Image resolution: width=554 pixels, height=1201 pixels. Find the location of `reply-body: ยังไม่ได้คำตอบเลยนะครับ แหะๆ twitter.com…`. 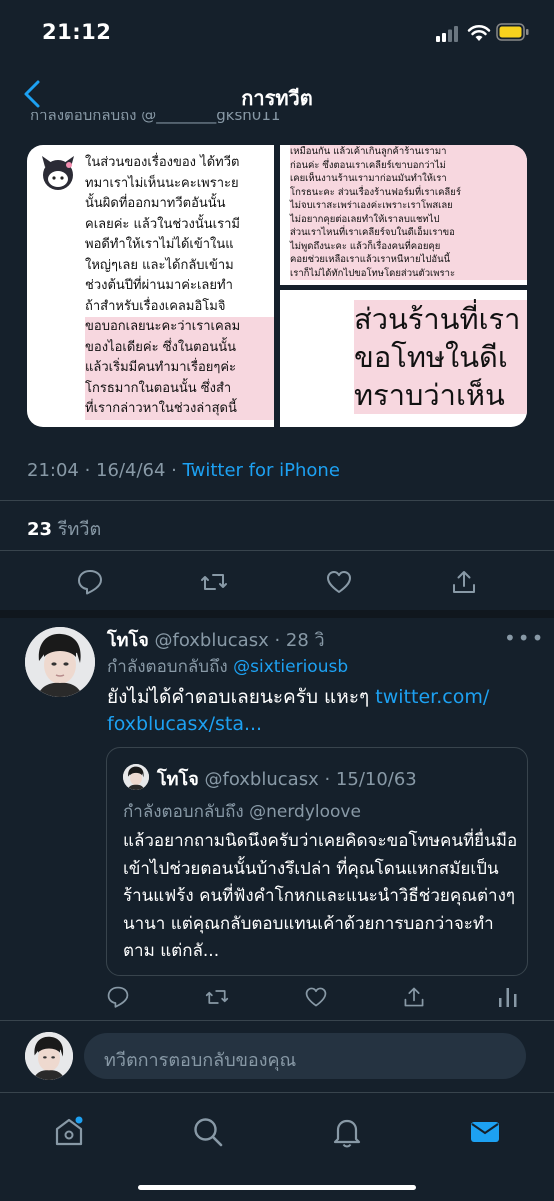

reply-body: ยังไม่ได้คำตอบเลยนะครับ แหะๆ twitter.com… is located at coordinates (312, 711).